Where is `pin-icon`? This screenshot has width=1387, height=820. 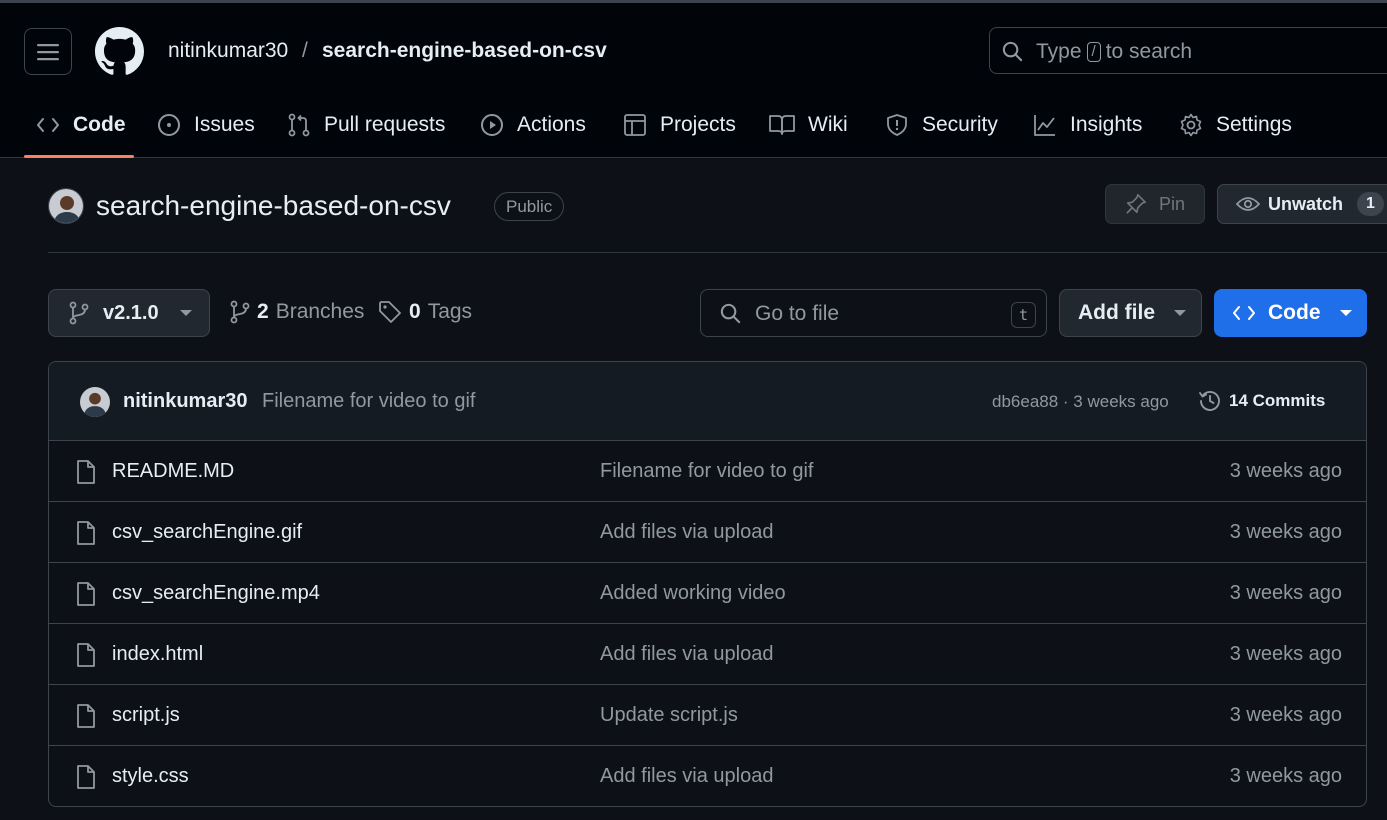 pin-icon is located at coordinates (1136, 204).